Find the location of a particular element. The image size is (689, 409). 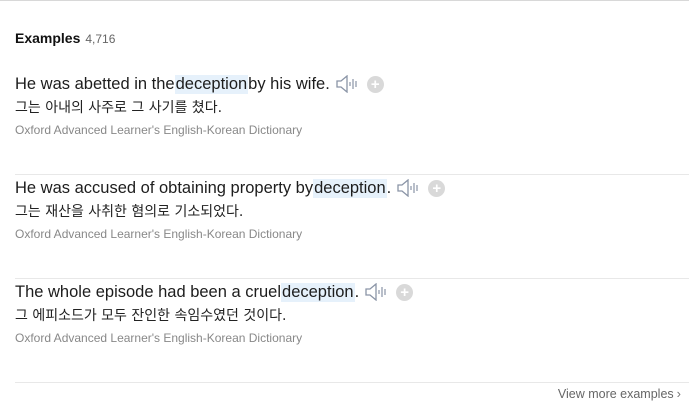

example-english-text: The whole episode had been a cruel is located at coordinates (148, 291).